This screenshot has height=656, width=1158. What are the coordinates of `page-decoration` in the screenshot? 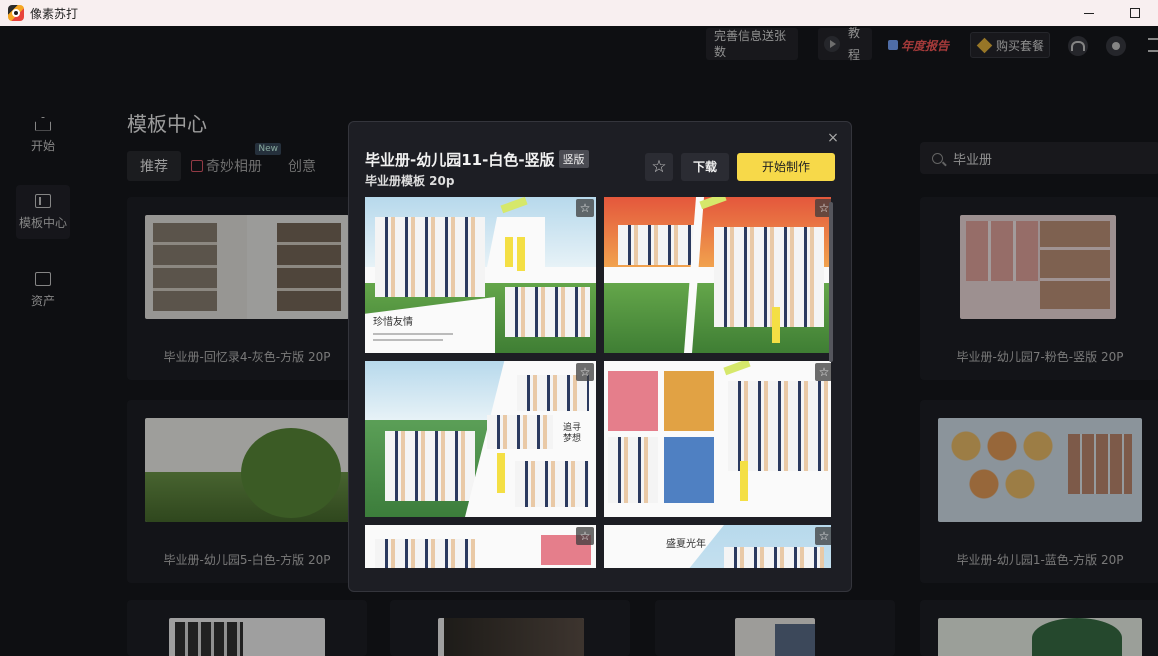 It's located at (737, 368).